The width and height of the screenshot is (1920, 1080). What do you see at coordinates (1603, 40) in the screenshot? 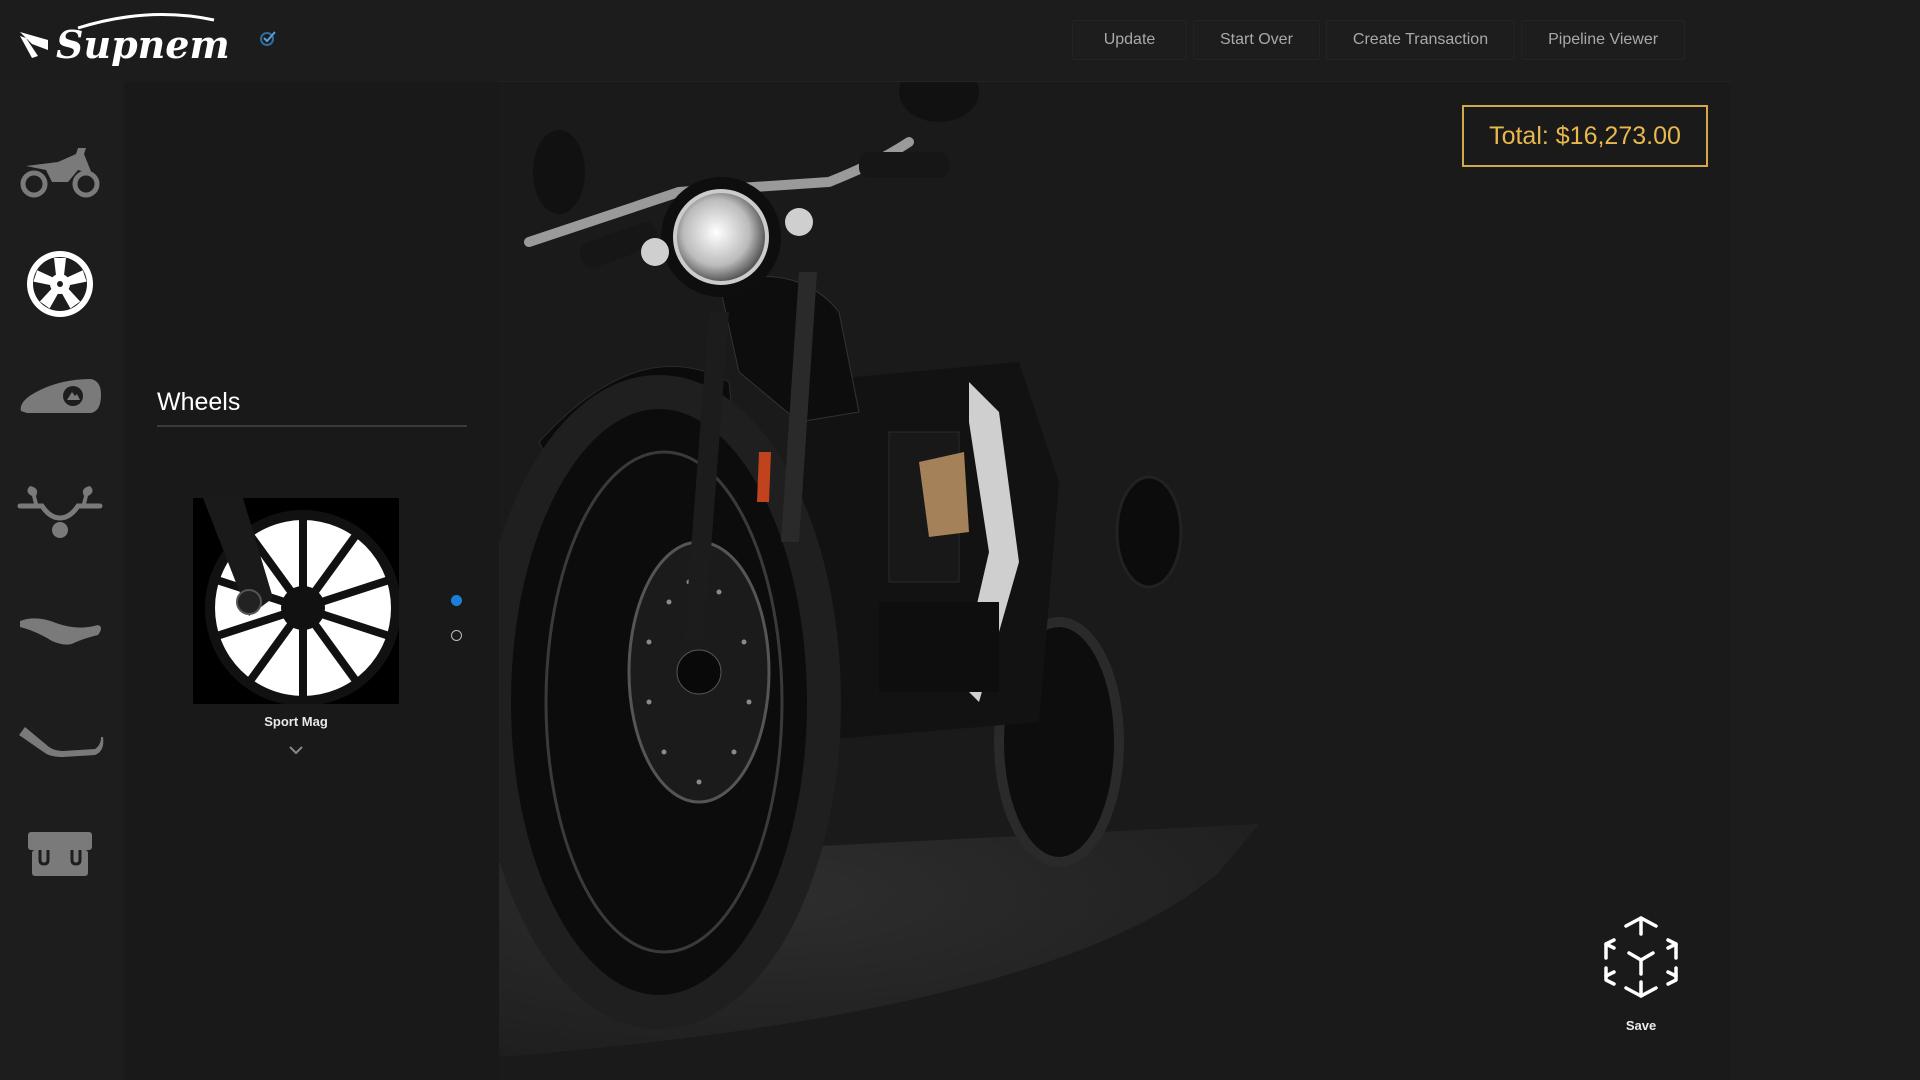
I see `pipeline-viewer-button: Pipeline Viewer` at bounding box center [1603, 40].